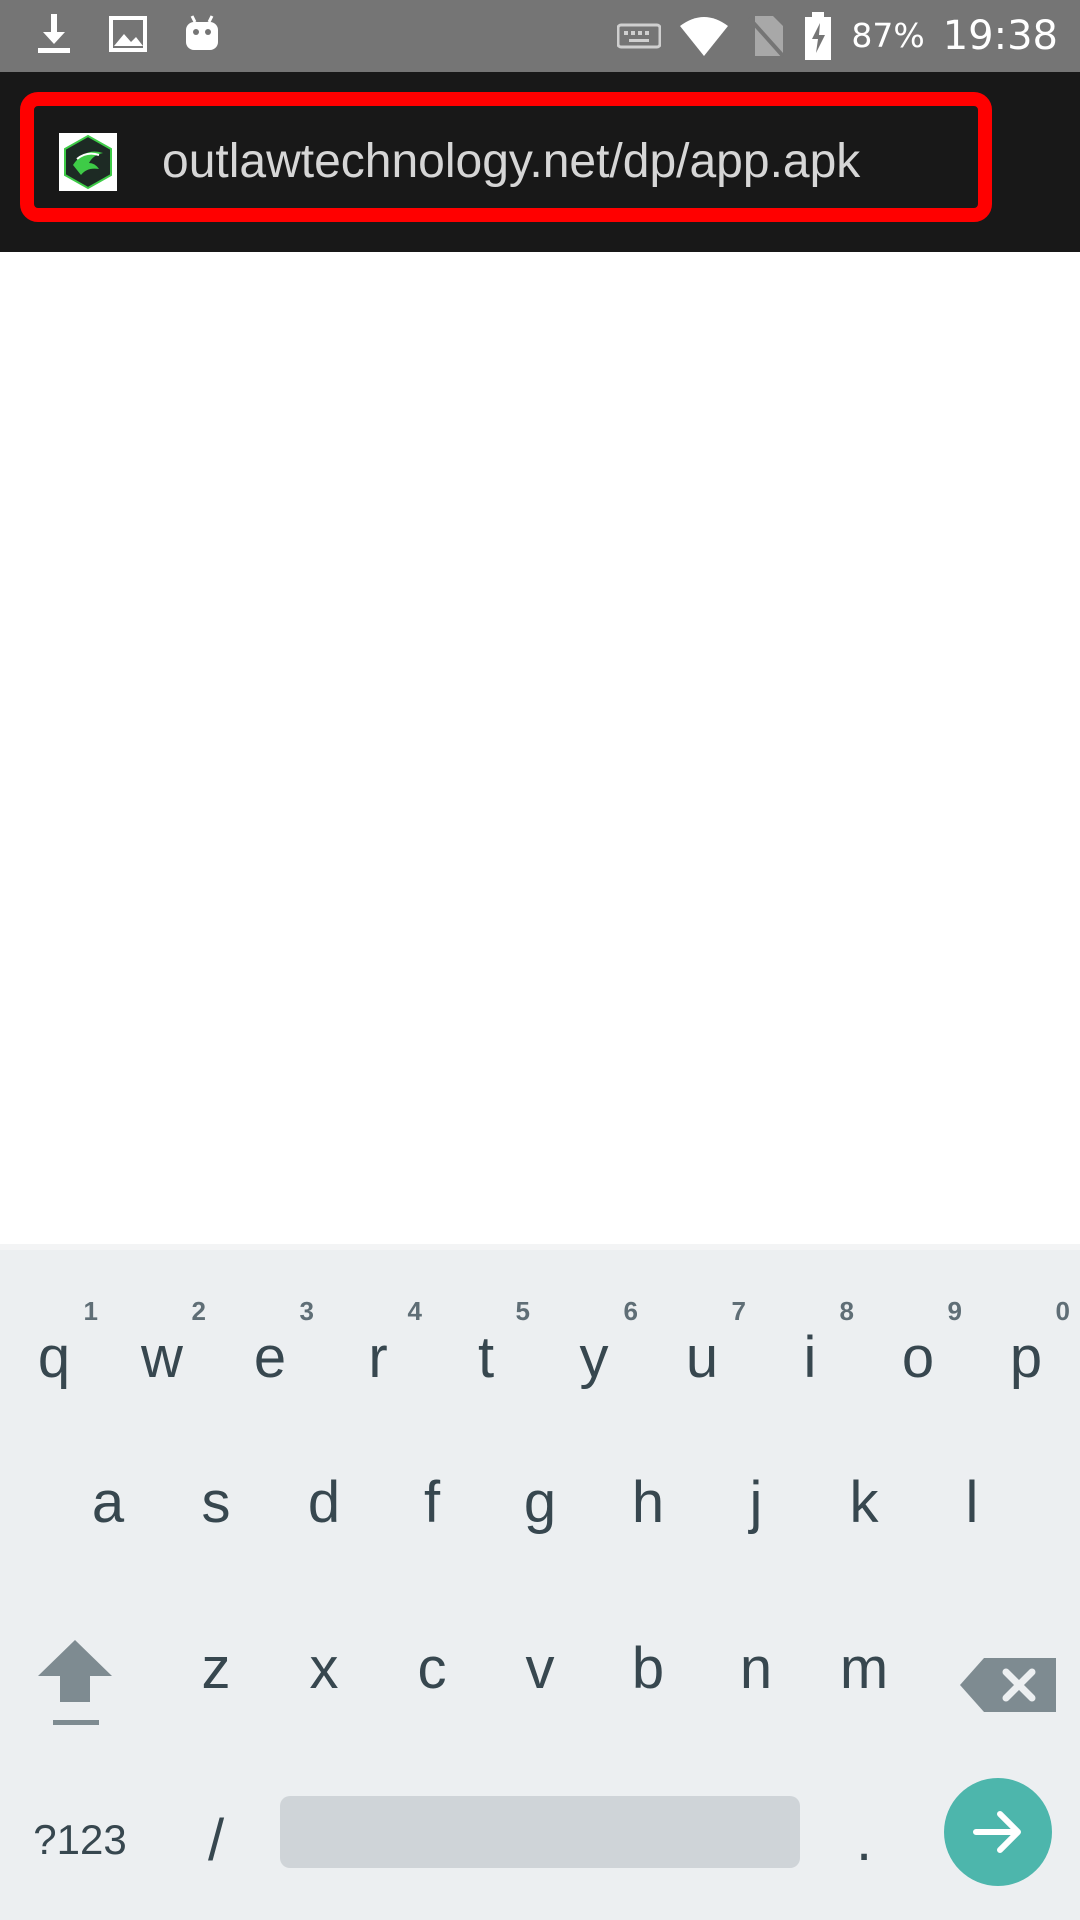 The image size is (1080, 1920). I want to click on key-hint: 2, so click(198, 1311).